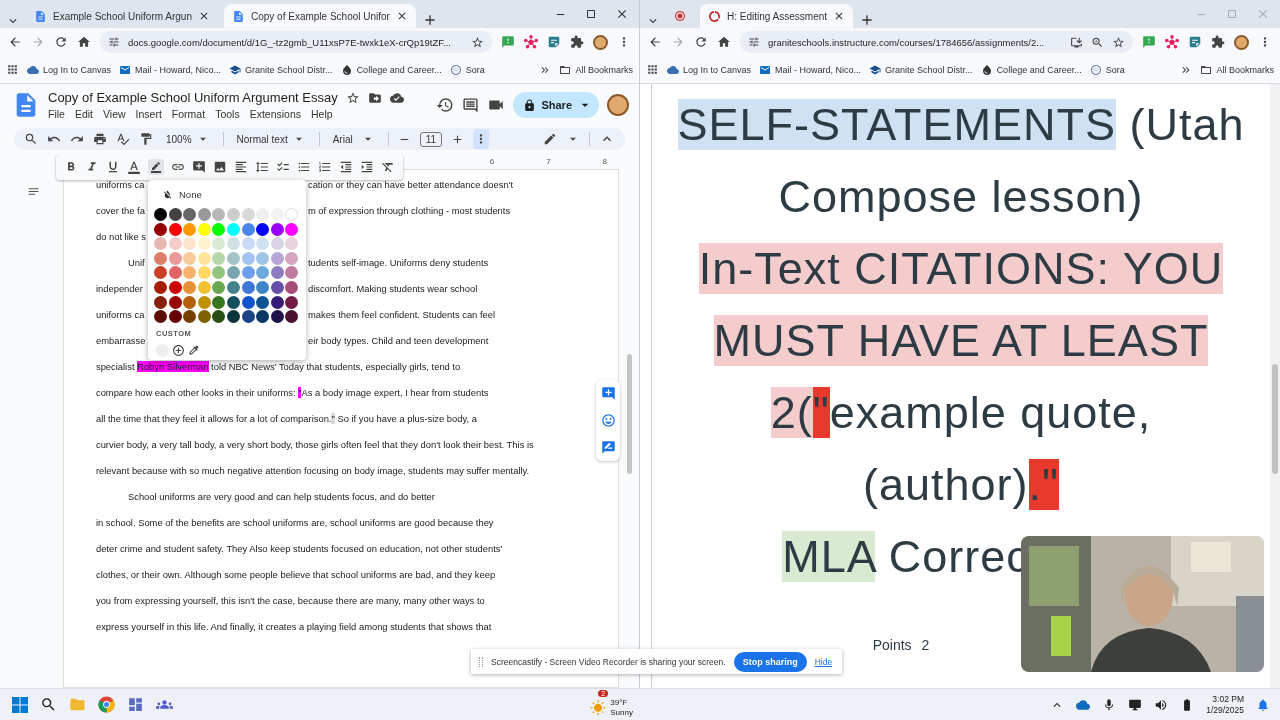 This screenshot has width=1280, height=720. Describe the element at coordinates (398, 341) in the screenshot. I see `text-fragment: eir body types. Child and teen development` at that location.